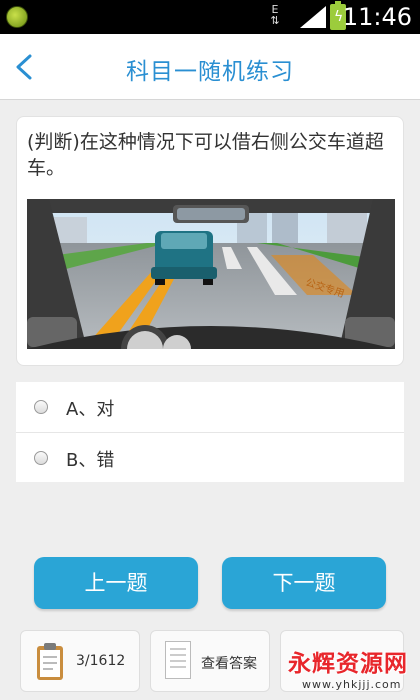 The width and height of the screenshot is (420, 700). What do you see at coordinates (41, 458) in the screenshot?
I see `option-b-radio` at bounding box center [41, 458].